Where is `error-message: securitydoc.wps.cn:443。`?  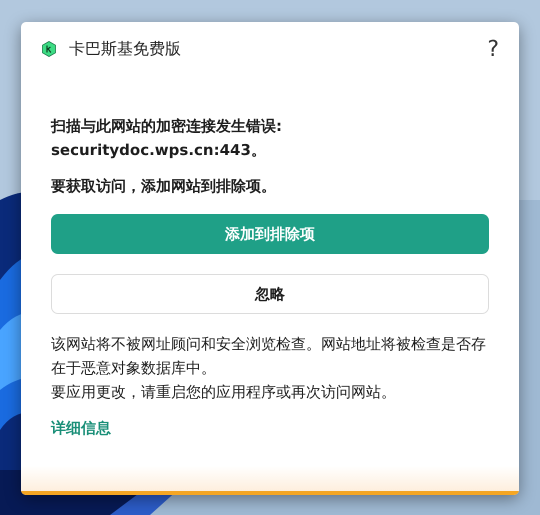
error-message: securitydoc.wps.cn:443。 is located at coordinates (159, 150).